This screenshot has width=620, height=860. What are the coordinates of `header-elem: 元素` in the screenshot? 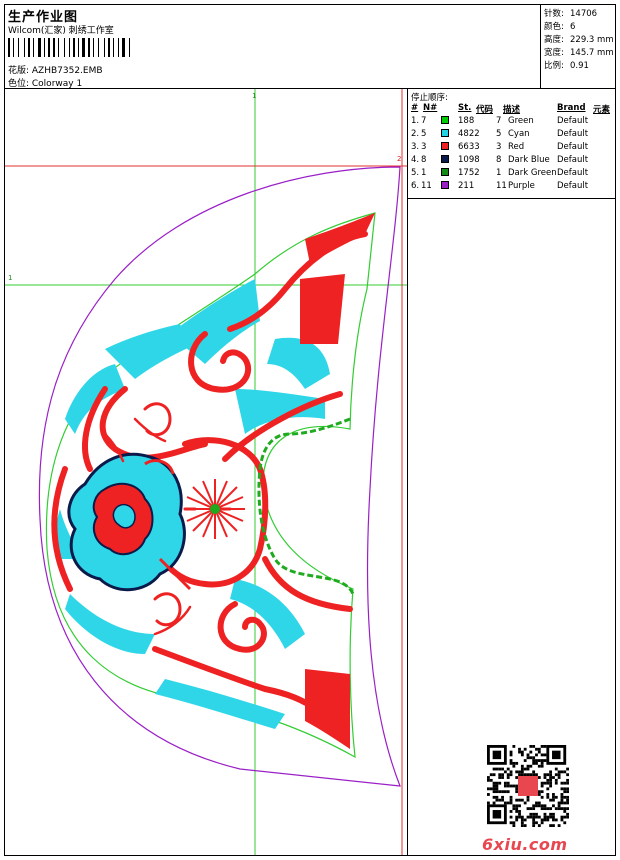 It's located at (602, 110).